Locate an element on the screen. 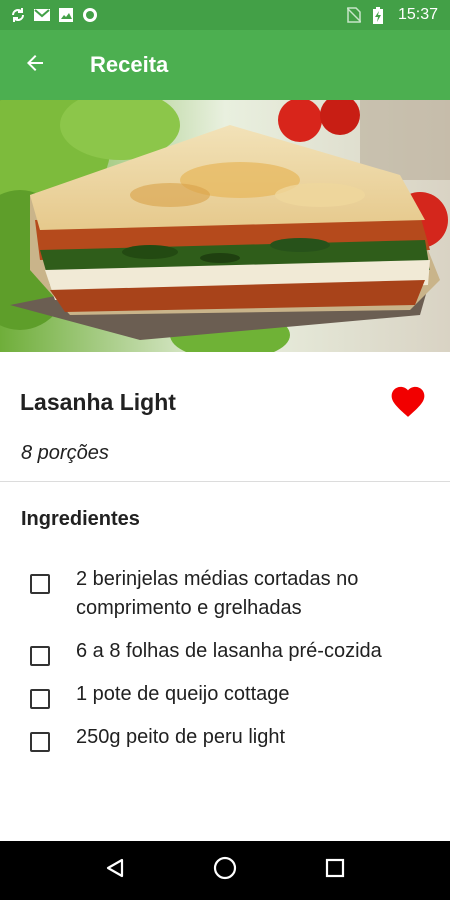  ingredient-item: 250g peito de peru light is located at coordinates (225, 737).